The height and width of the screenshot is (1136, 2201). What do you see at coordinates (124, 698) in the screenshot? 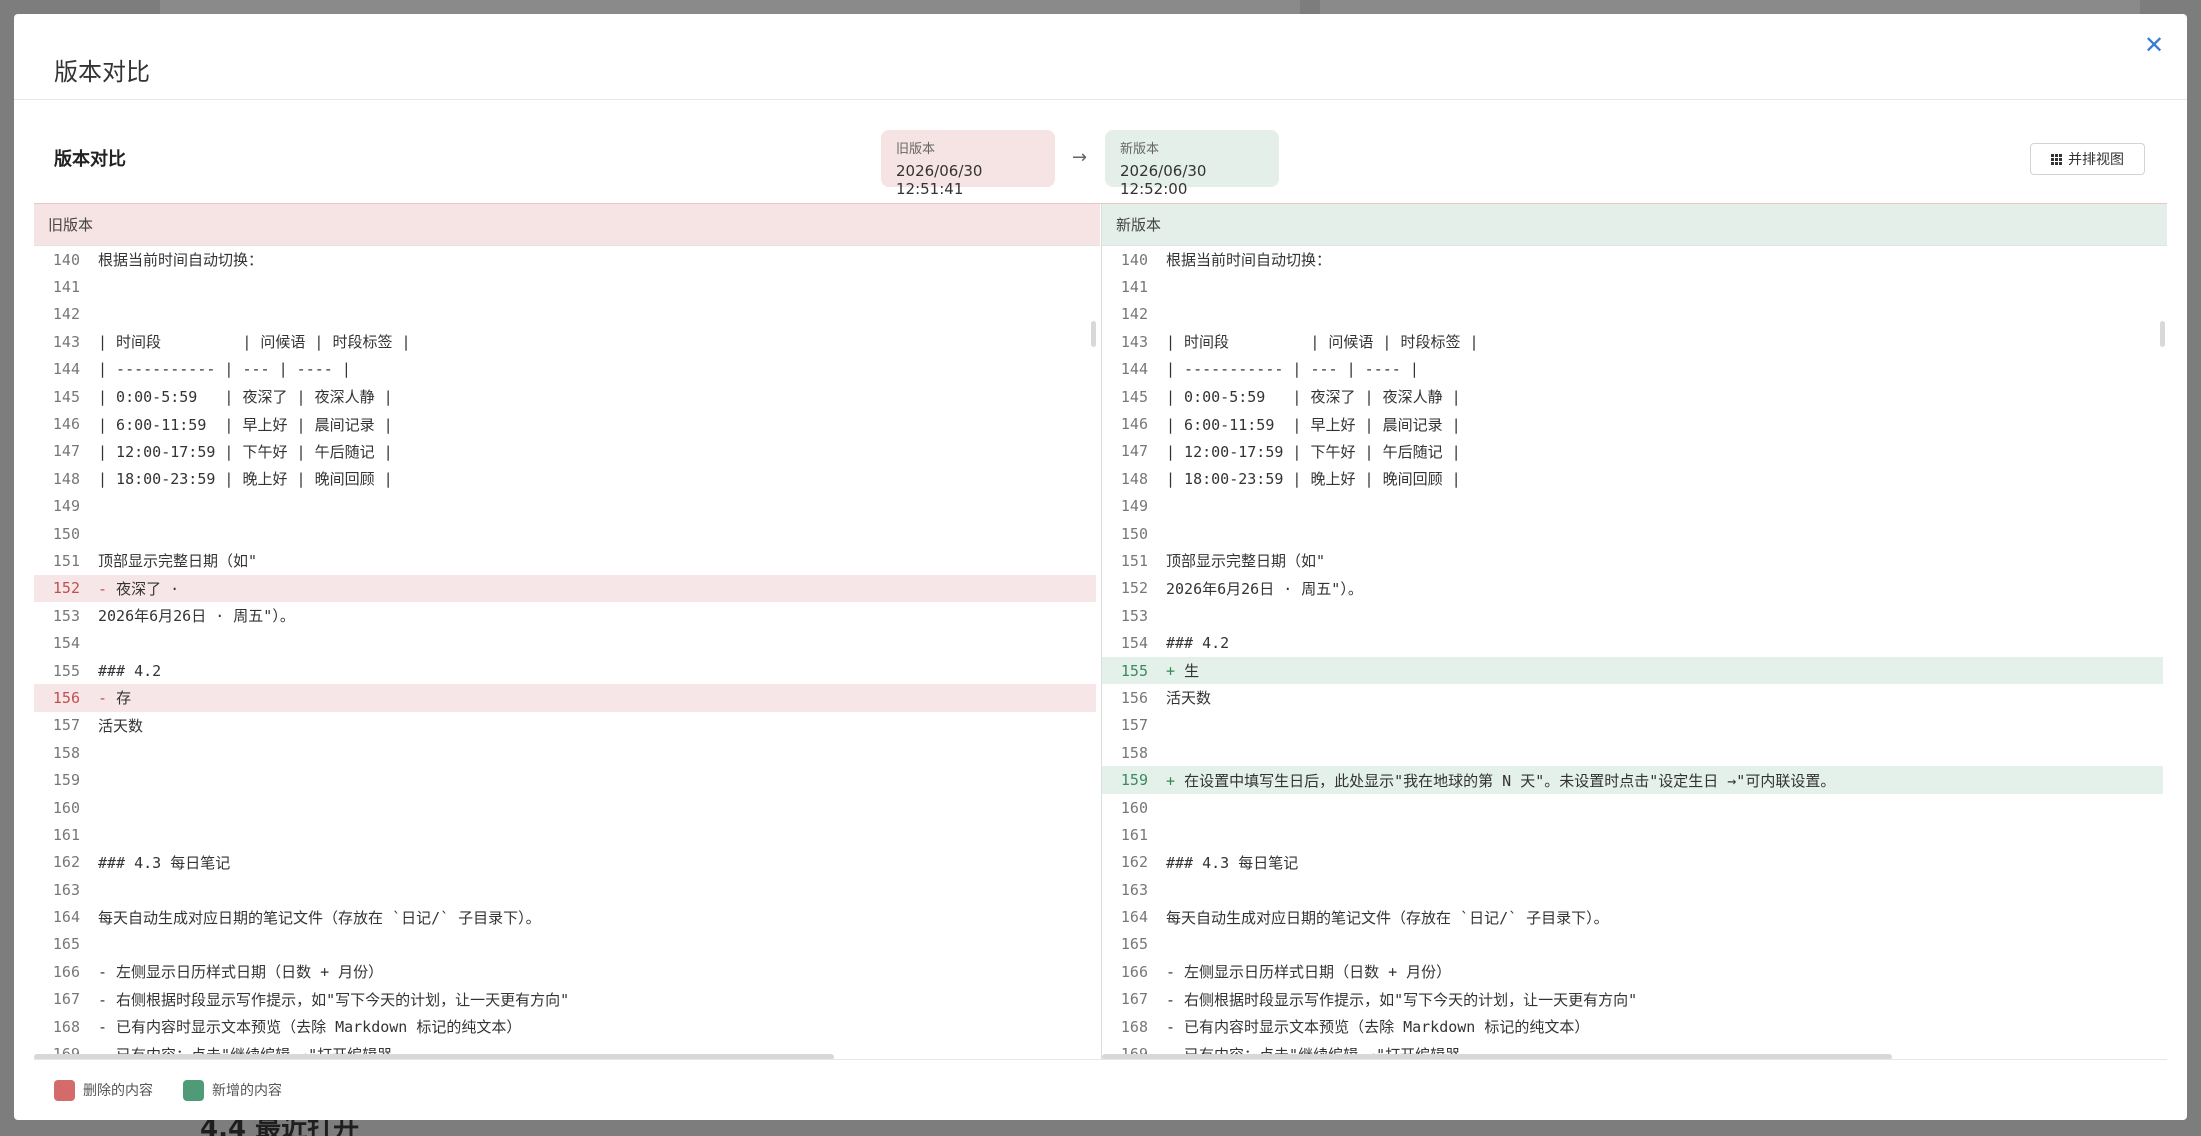
I see `line-text: 存` at bounding box center [124, 698].